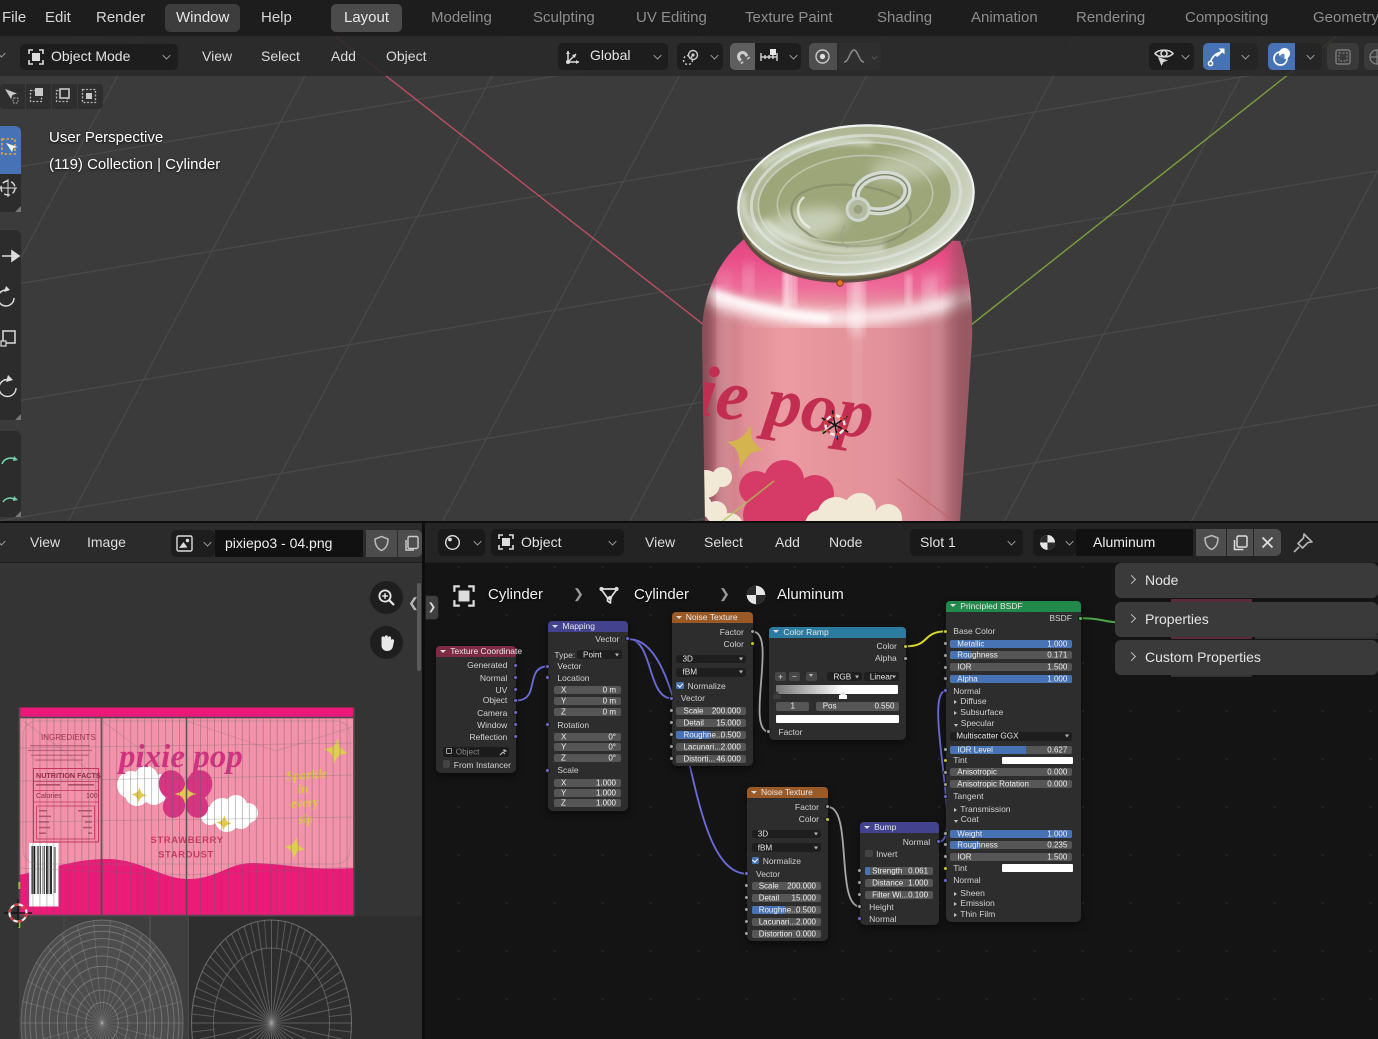 Image resolution: width=1378 pixels, height=1039 pixels. Describe the element at coordinates (68, 775) in the screenshot. I see `svg-text: NUTRITION FACTS` at that location.